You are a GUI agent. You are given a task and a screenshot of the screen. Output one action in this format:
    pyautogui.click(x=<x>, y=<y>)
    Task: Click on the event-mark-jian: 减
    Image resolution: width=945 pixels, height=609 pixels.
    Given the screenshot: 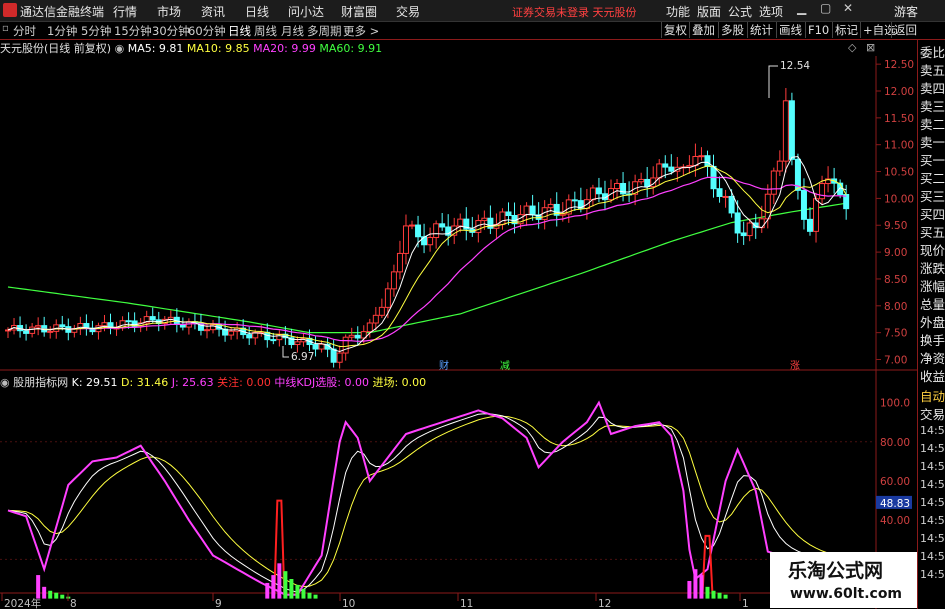 What is the action you would take?
    pyautogui.click(x=505, y=366)
    